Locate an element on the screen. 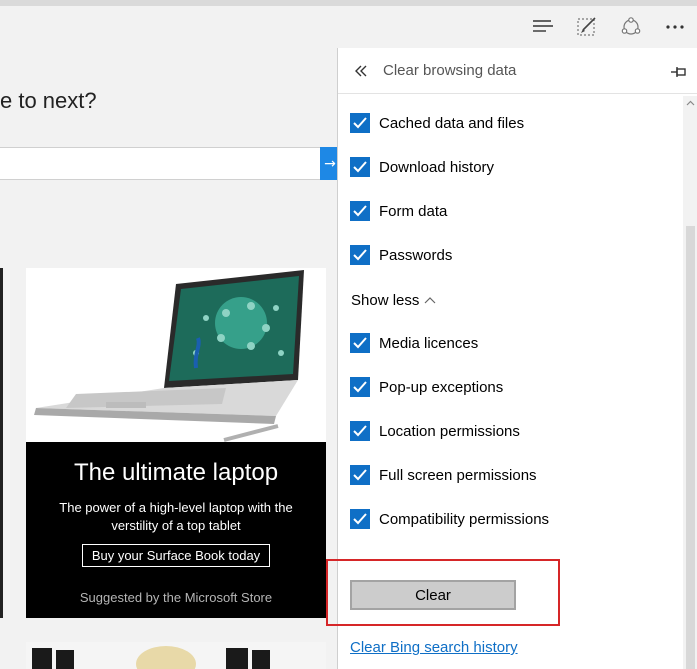  option-label: Cached data and files is located at coordinates (452, 123).